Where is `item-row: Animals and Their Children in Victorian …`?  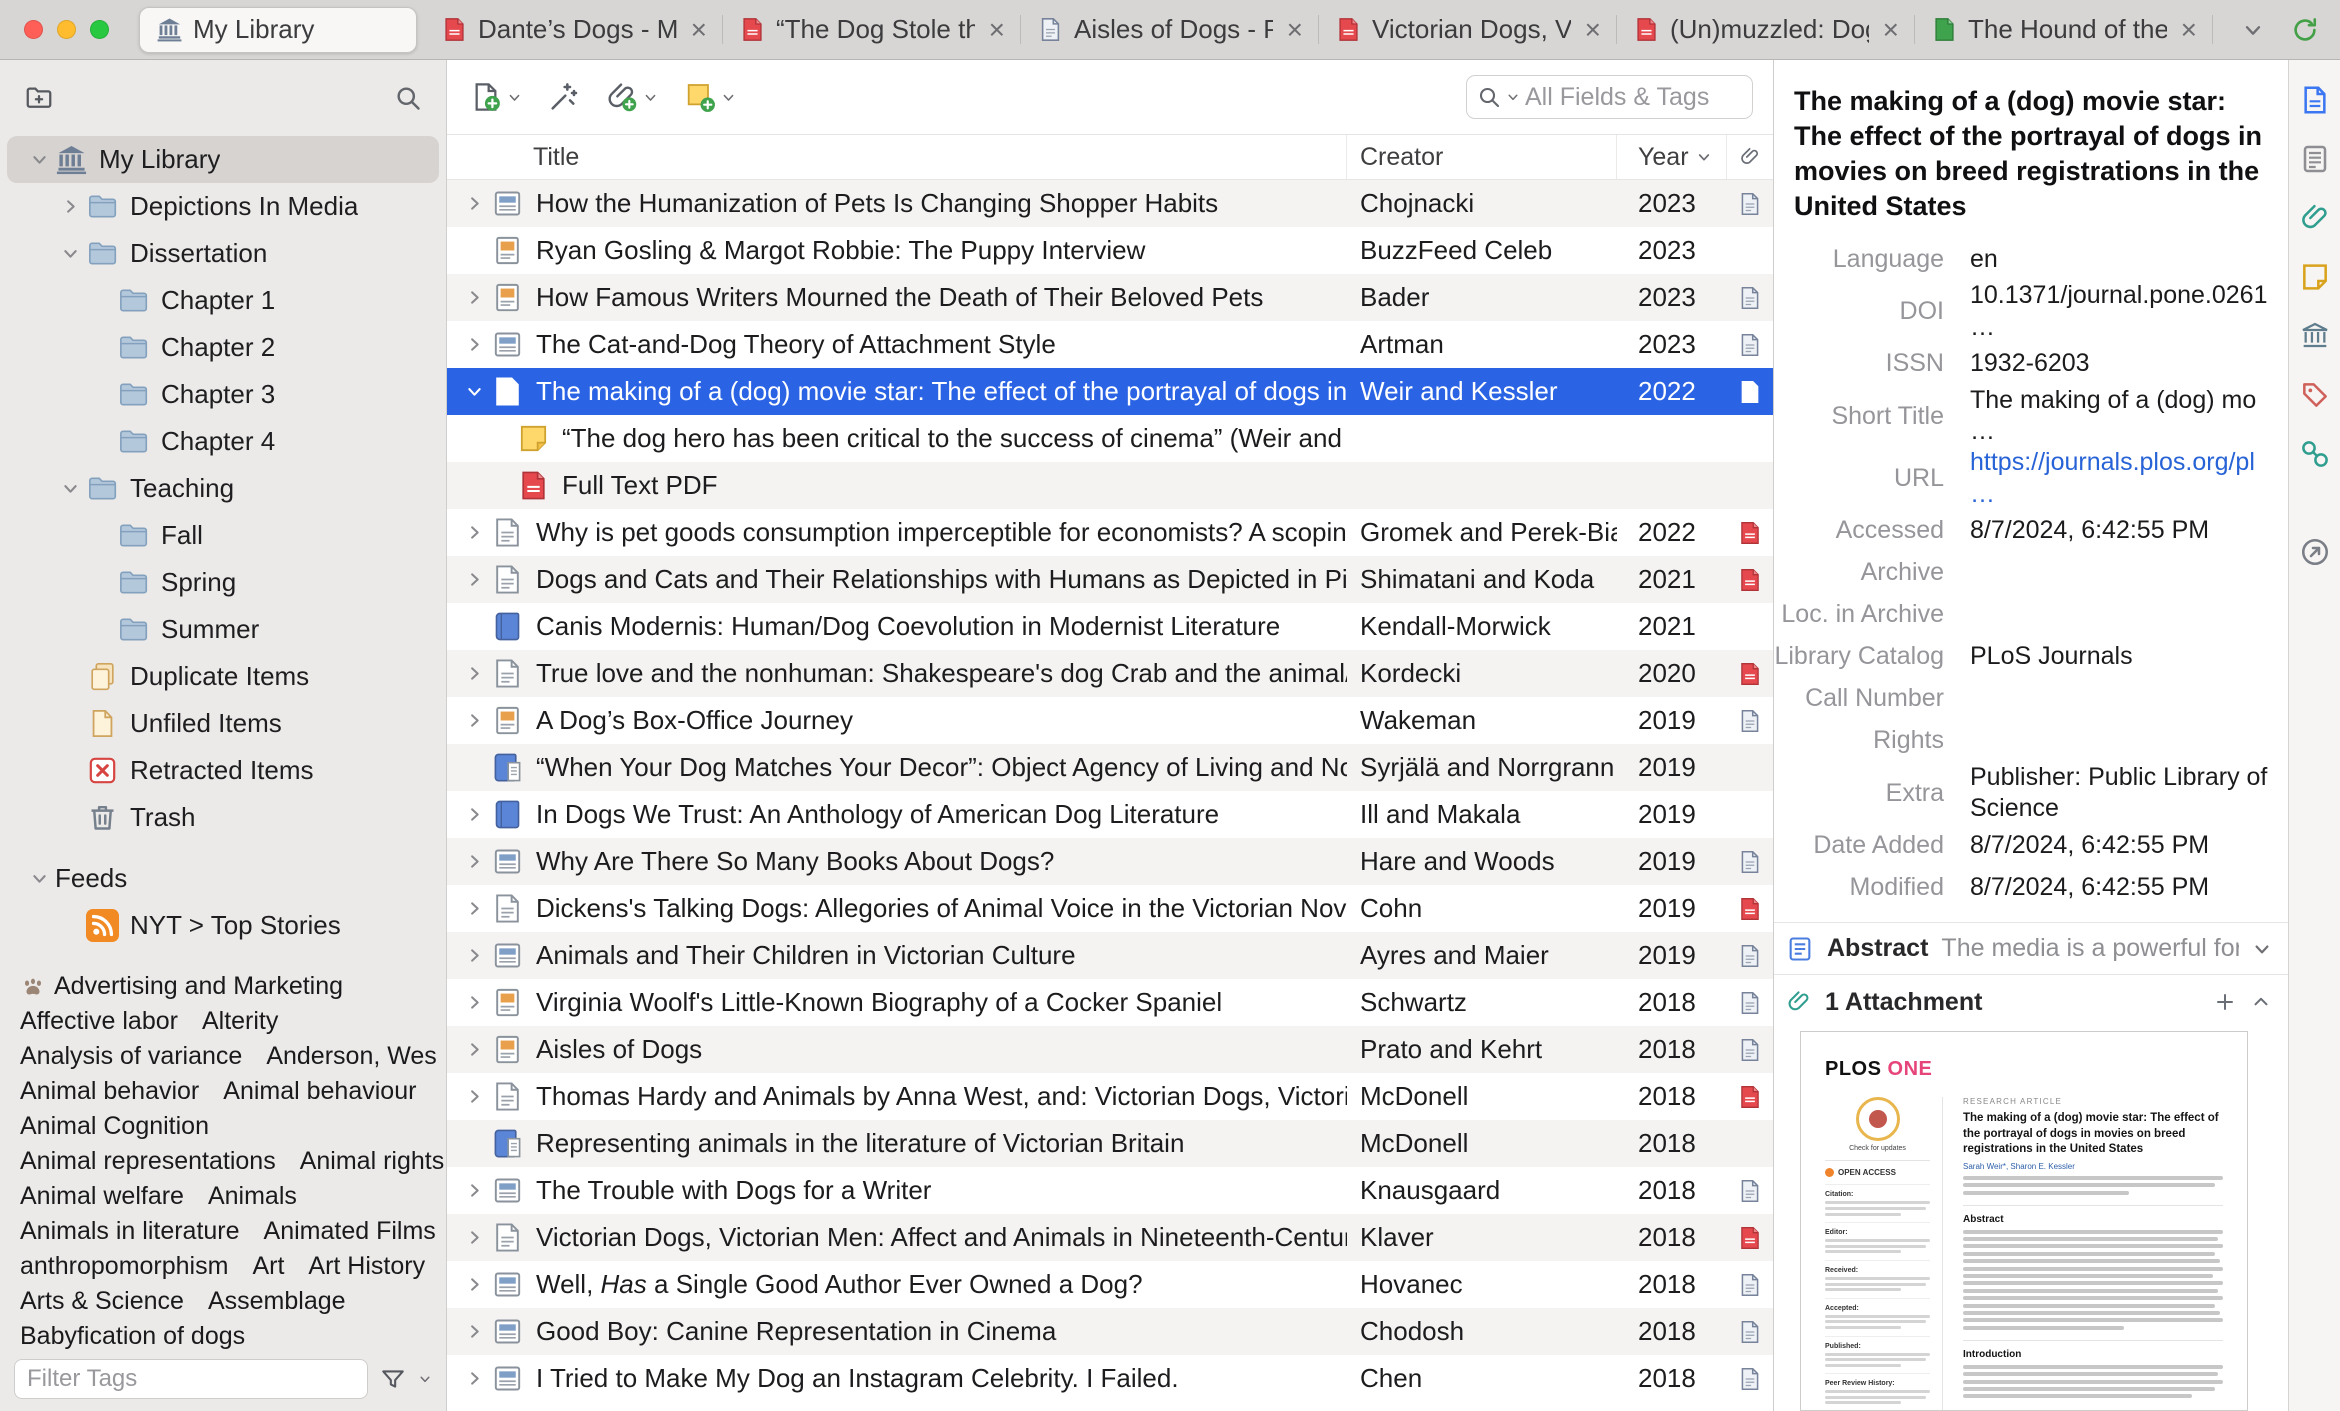
item-row: Animals and Their Children in Victorian … is located at coordinates (1110, 955).